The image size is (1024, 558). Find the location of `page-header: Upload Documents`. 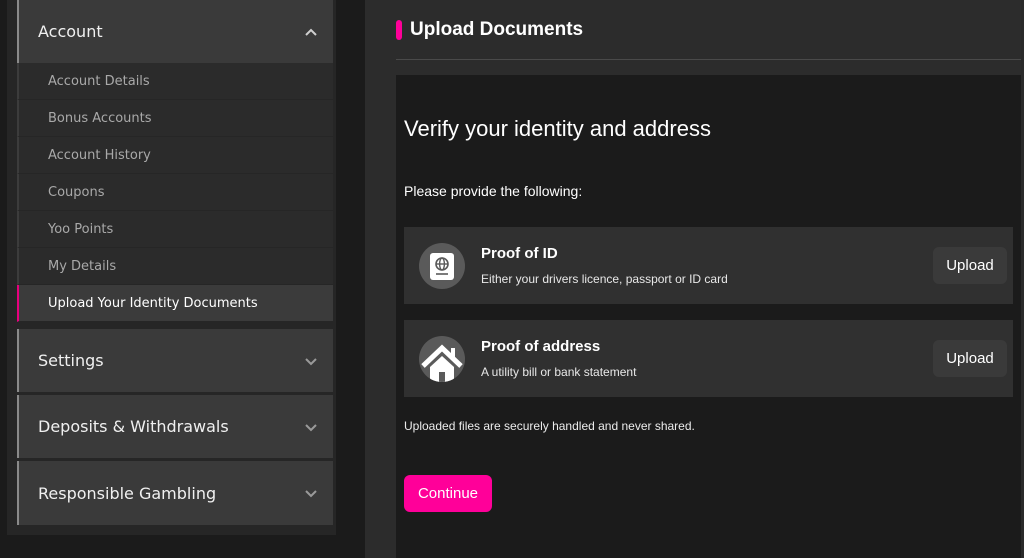

page-header: Upload Documents is located at coordinates (489, 30).